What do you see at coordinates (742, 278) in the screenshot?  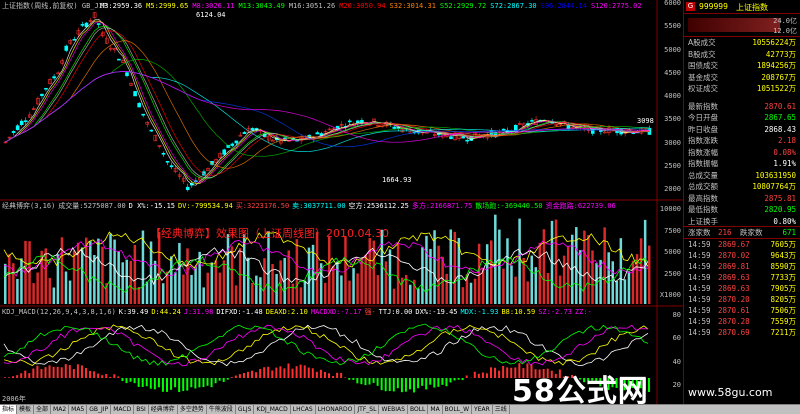 I see `trade-row: 14:59 2869.63 7733万` at bounding box center [742, 278].